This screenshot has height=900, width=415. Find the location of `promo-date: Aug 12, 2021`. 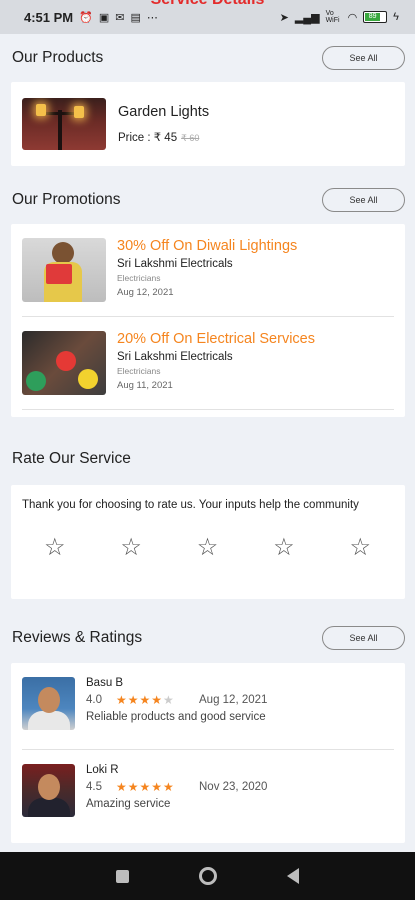

promo-date: Aug 12, 2021 is located at coordinates (145, 292).